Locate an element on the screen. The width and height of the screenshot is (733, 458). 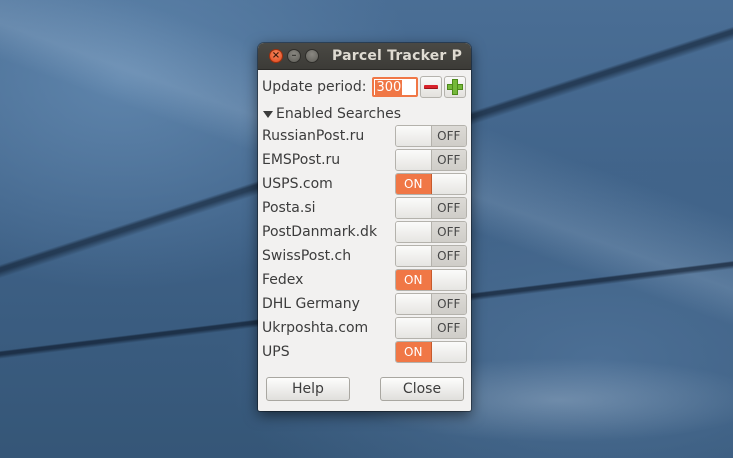
increment-button is located at coordinates (455, 87).